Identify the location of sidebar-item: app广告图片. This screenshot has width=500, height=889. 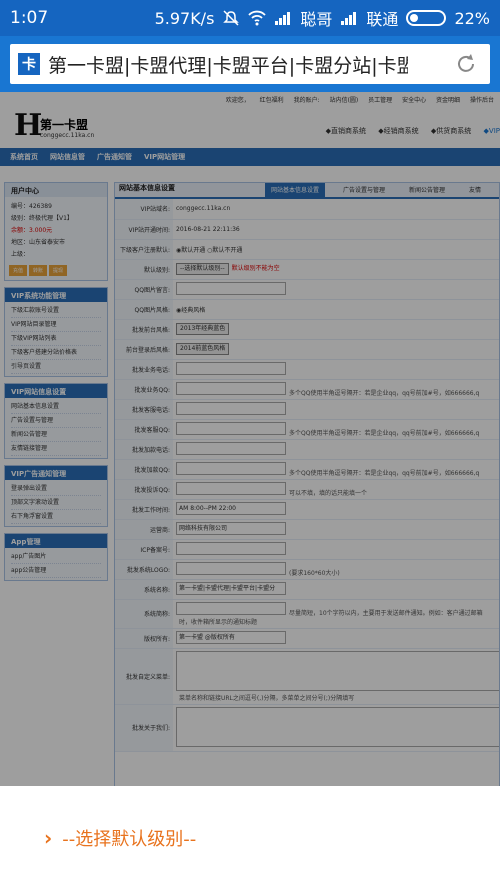
(56, 557).